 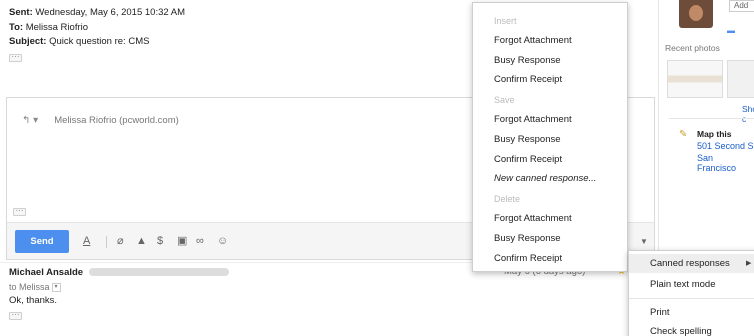 I want to click on subject-value: Quick question re: CMS, so click(x=99, y=41).